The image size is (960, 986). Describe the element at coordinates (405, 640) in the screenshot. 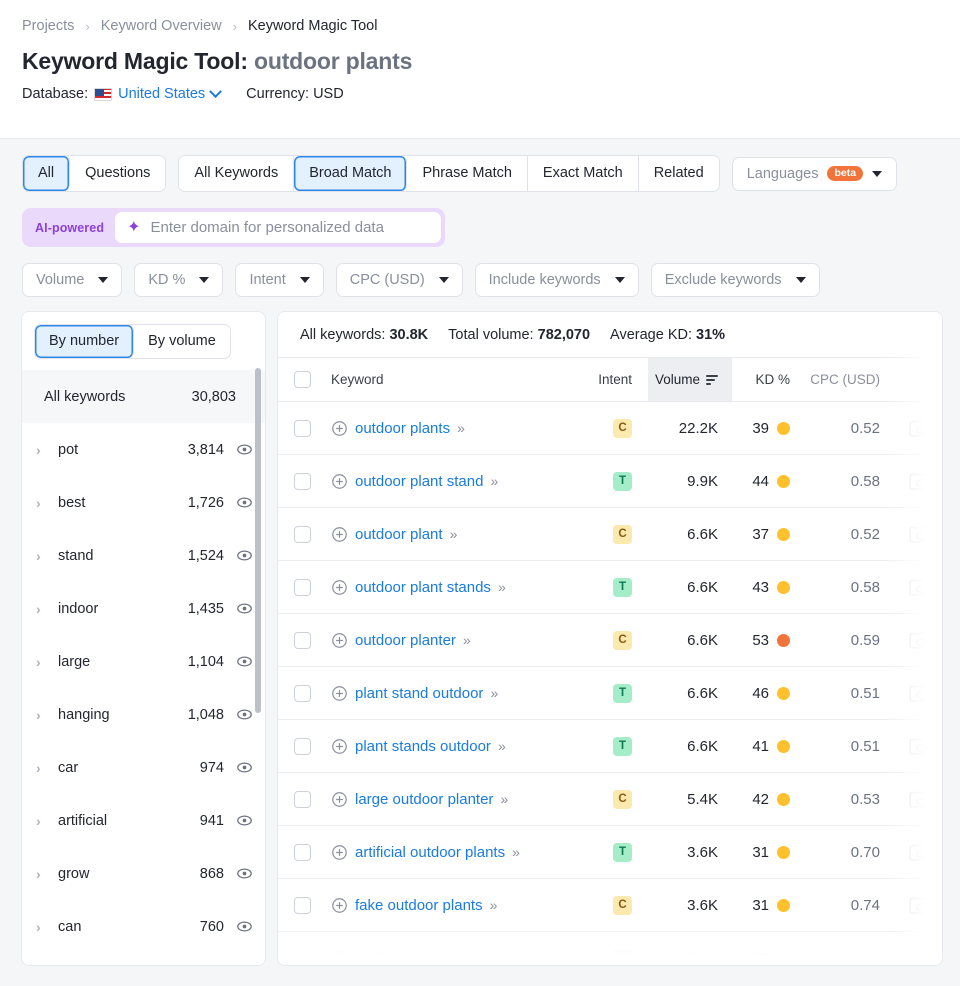

I see `keyword-link: outdoor planter` at that location.